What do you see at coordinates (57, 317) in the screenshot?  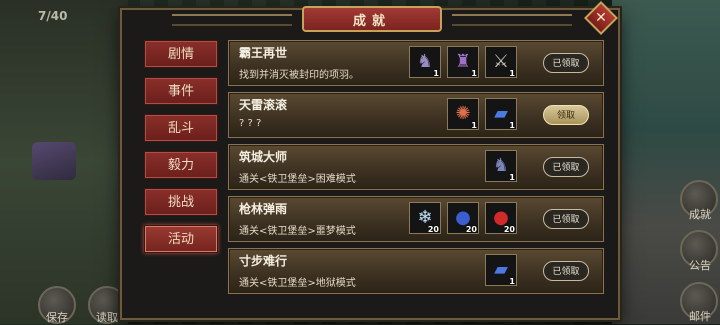 I see `save-label: 保存` at bounding box center [57, 317].